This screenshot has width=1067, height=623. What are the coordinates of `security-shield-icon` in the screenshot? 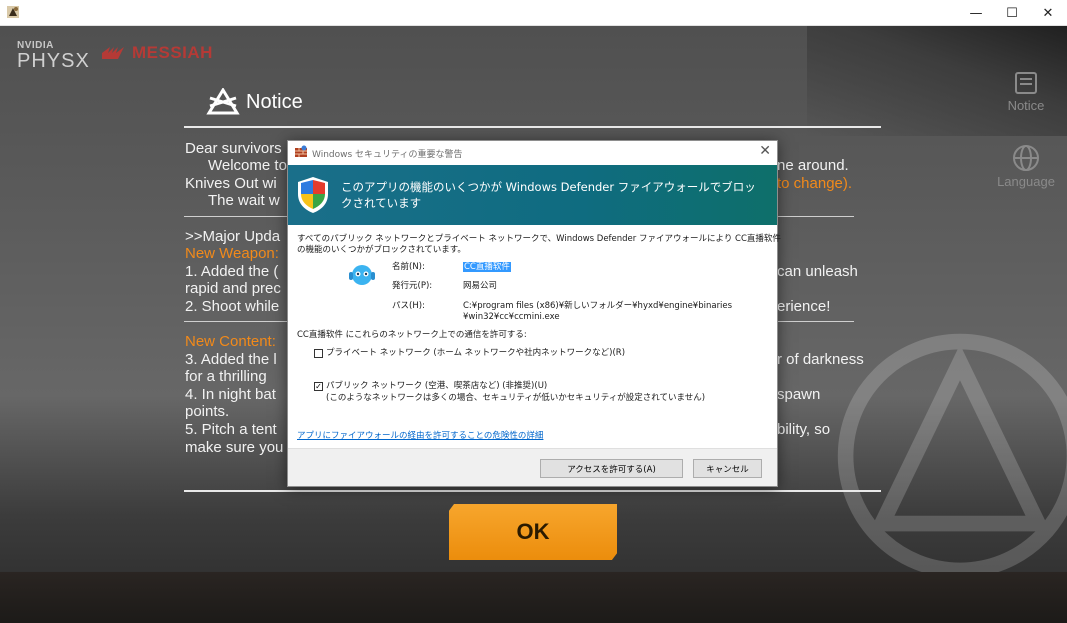 It's located at (313, 195).